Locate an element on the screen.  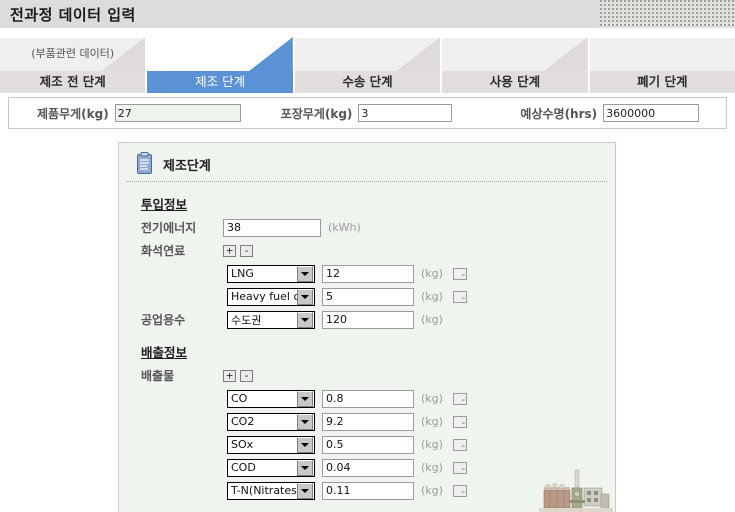
fossil-fuel-type-select: Heavy fuel oil is located at coordinates (271, 296).